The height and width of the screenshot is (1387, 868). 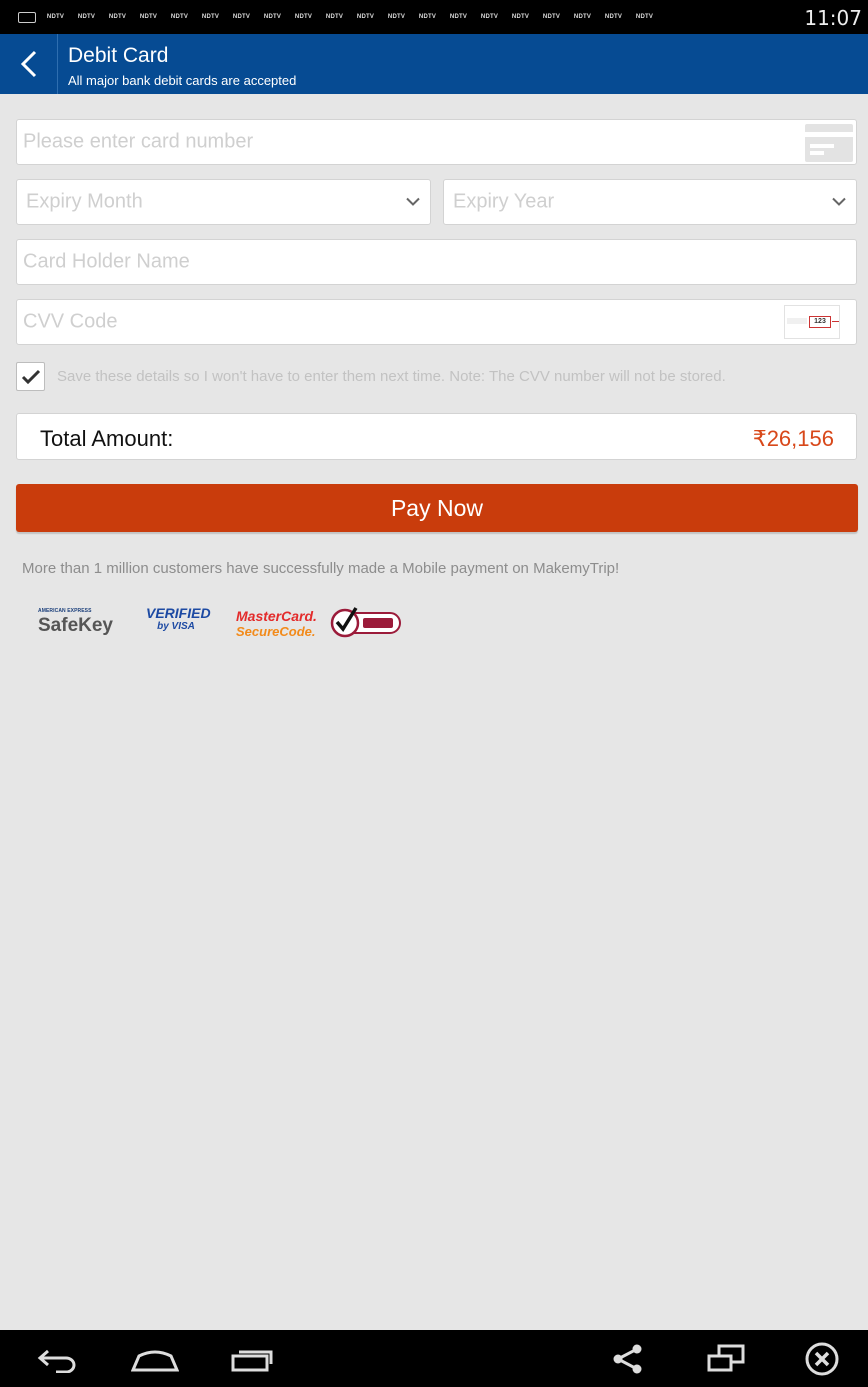 I want to click on close-app-button, so click(x=822, y=1359).